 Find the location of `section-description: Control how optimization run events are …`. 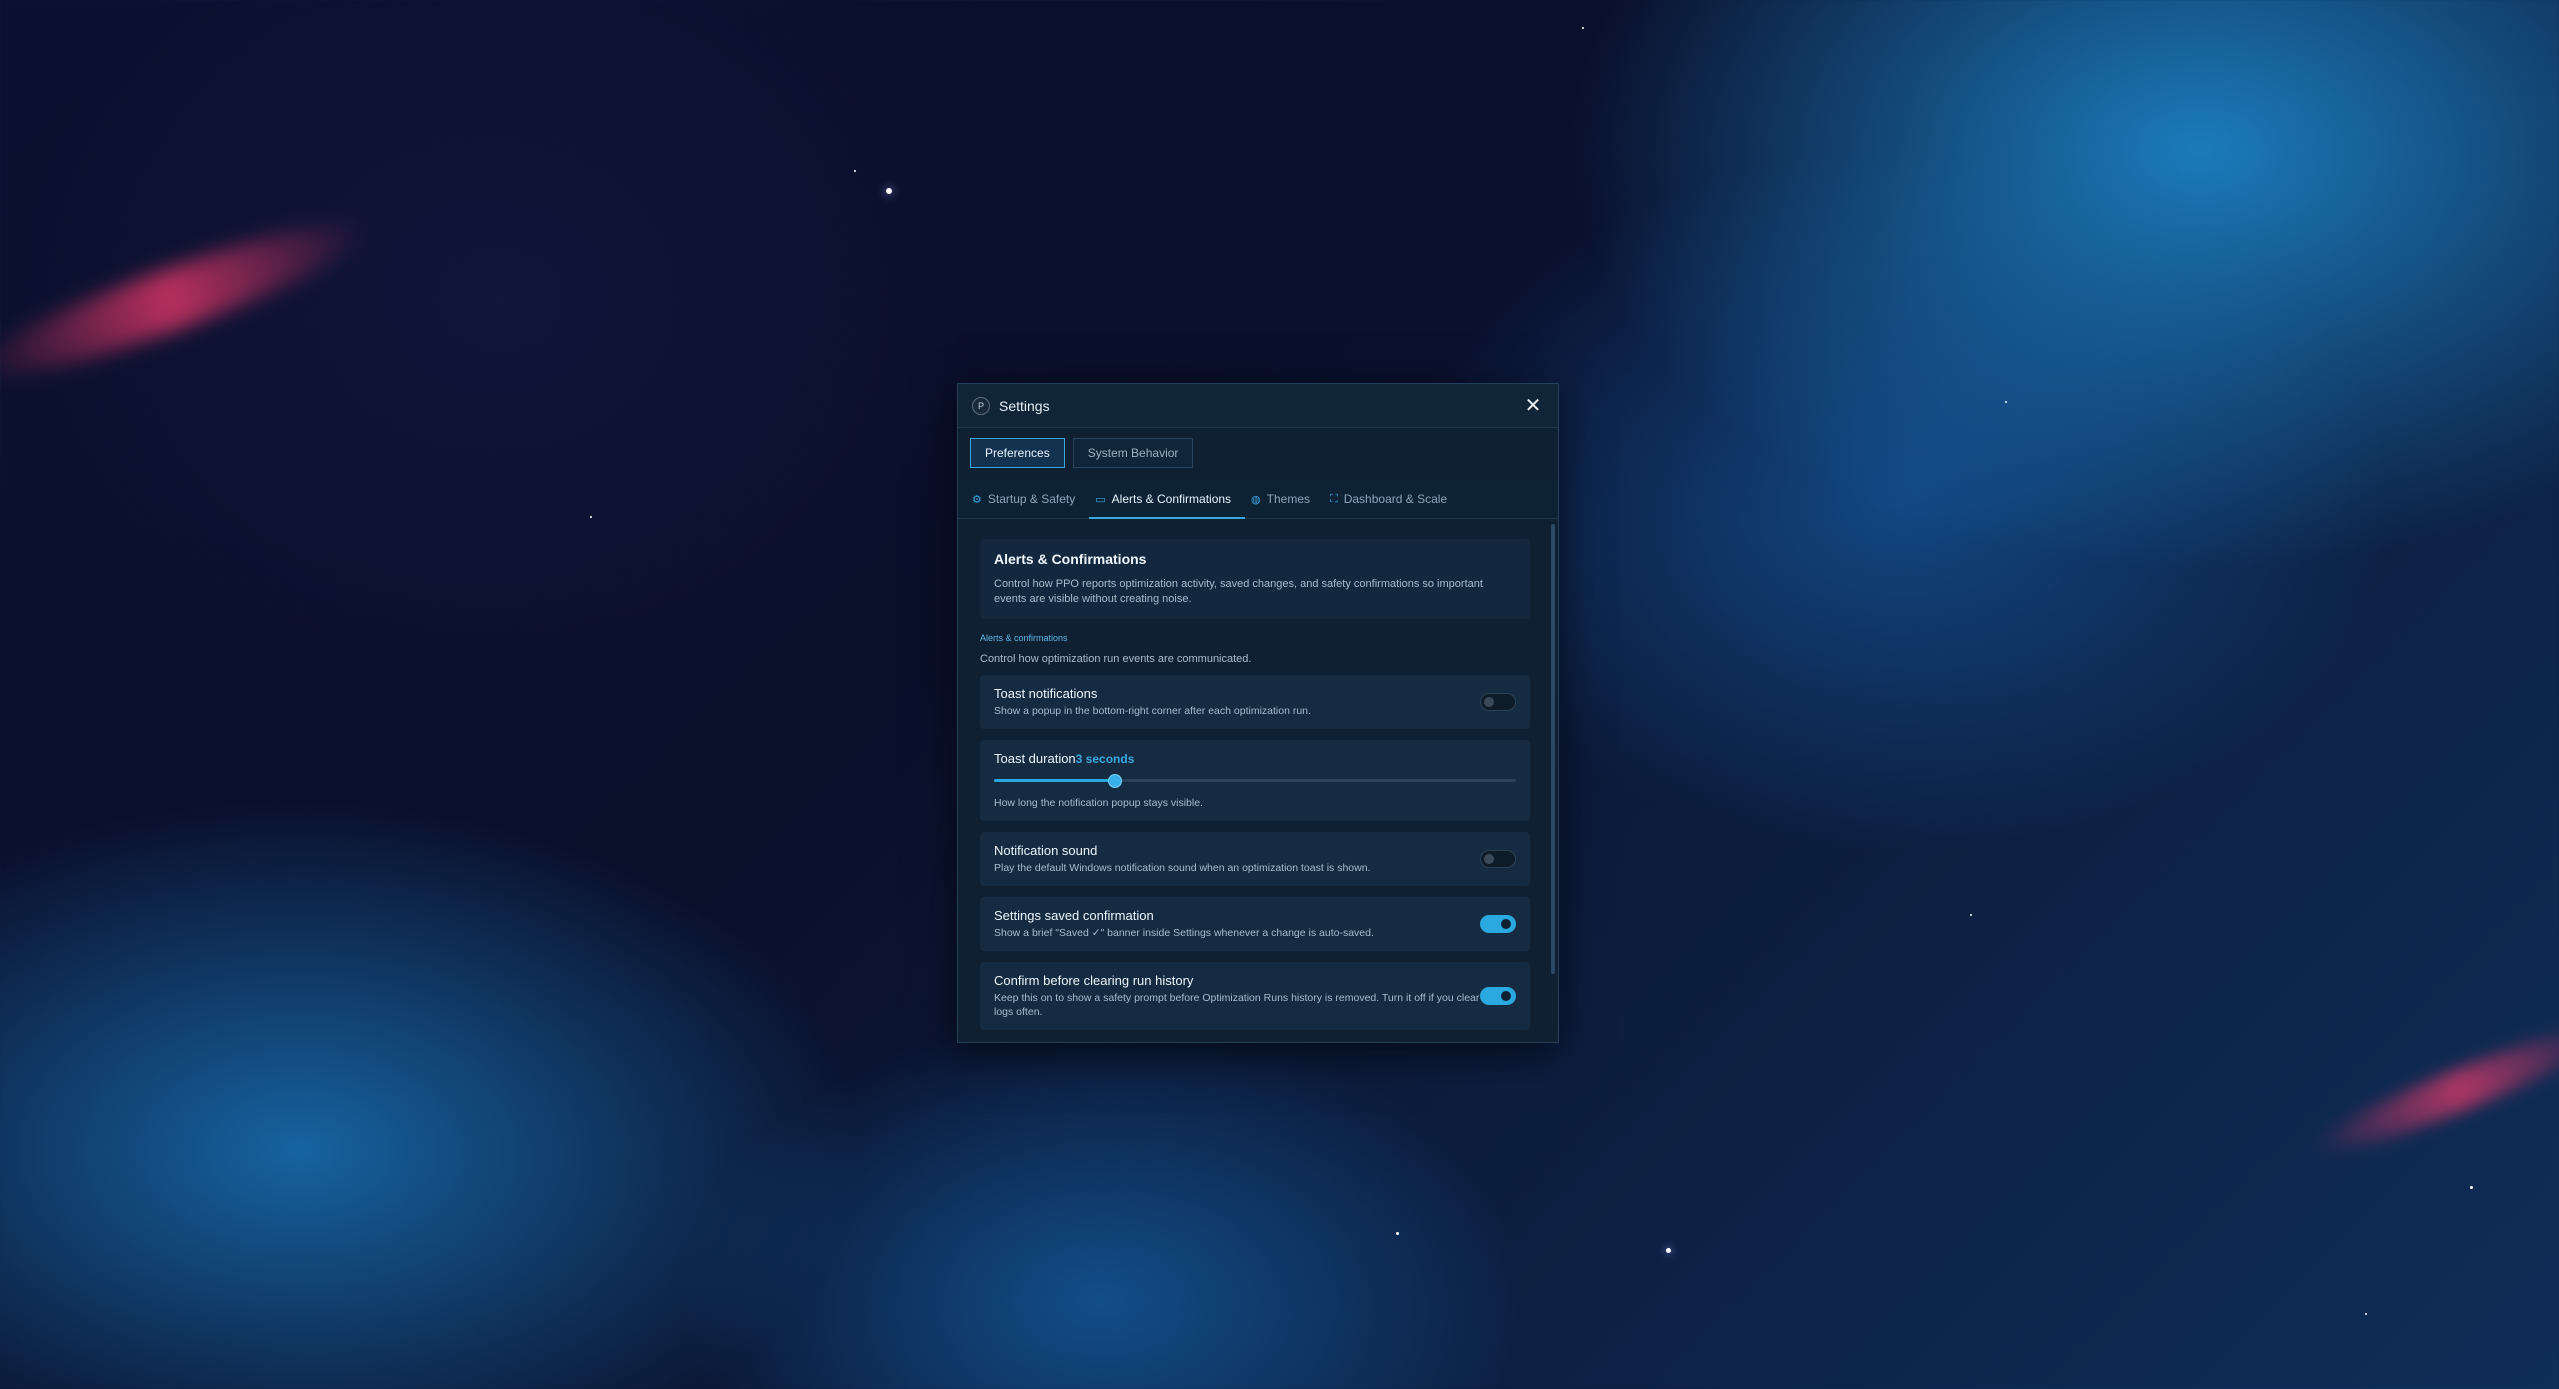

section-description: Control how optimization run events are … is located at coordinates (1116, 659).